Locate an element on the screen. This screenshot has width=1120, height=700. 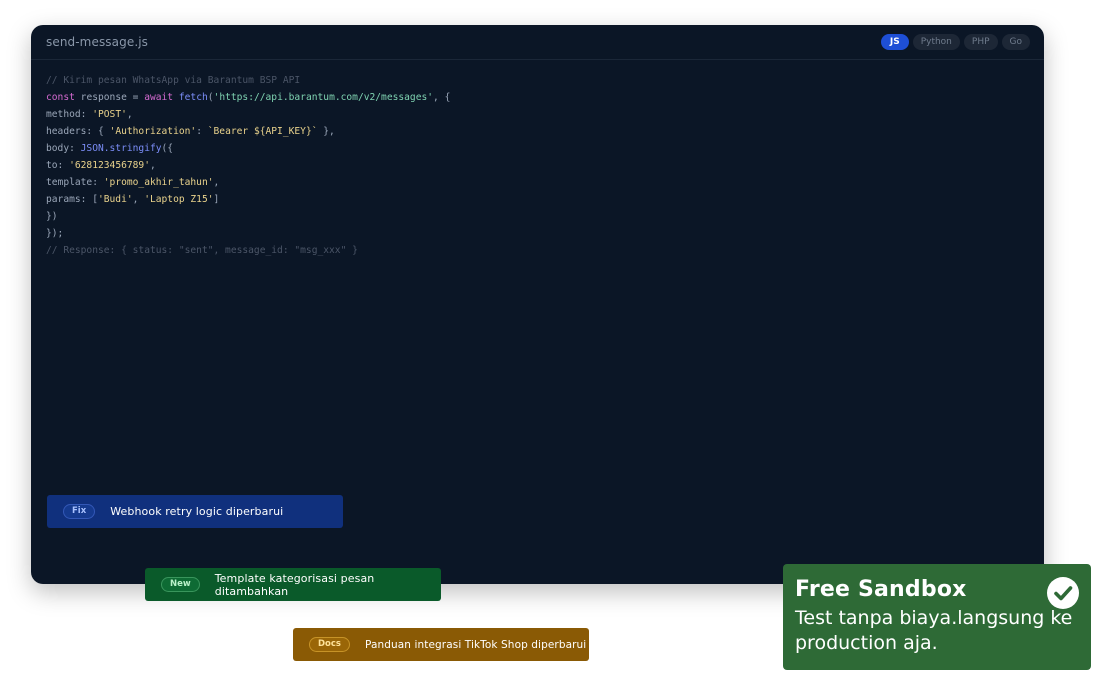
code-token: '628123456789' is located at coordinates (109, 165).